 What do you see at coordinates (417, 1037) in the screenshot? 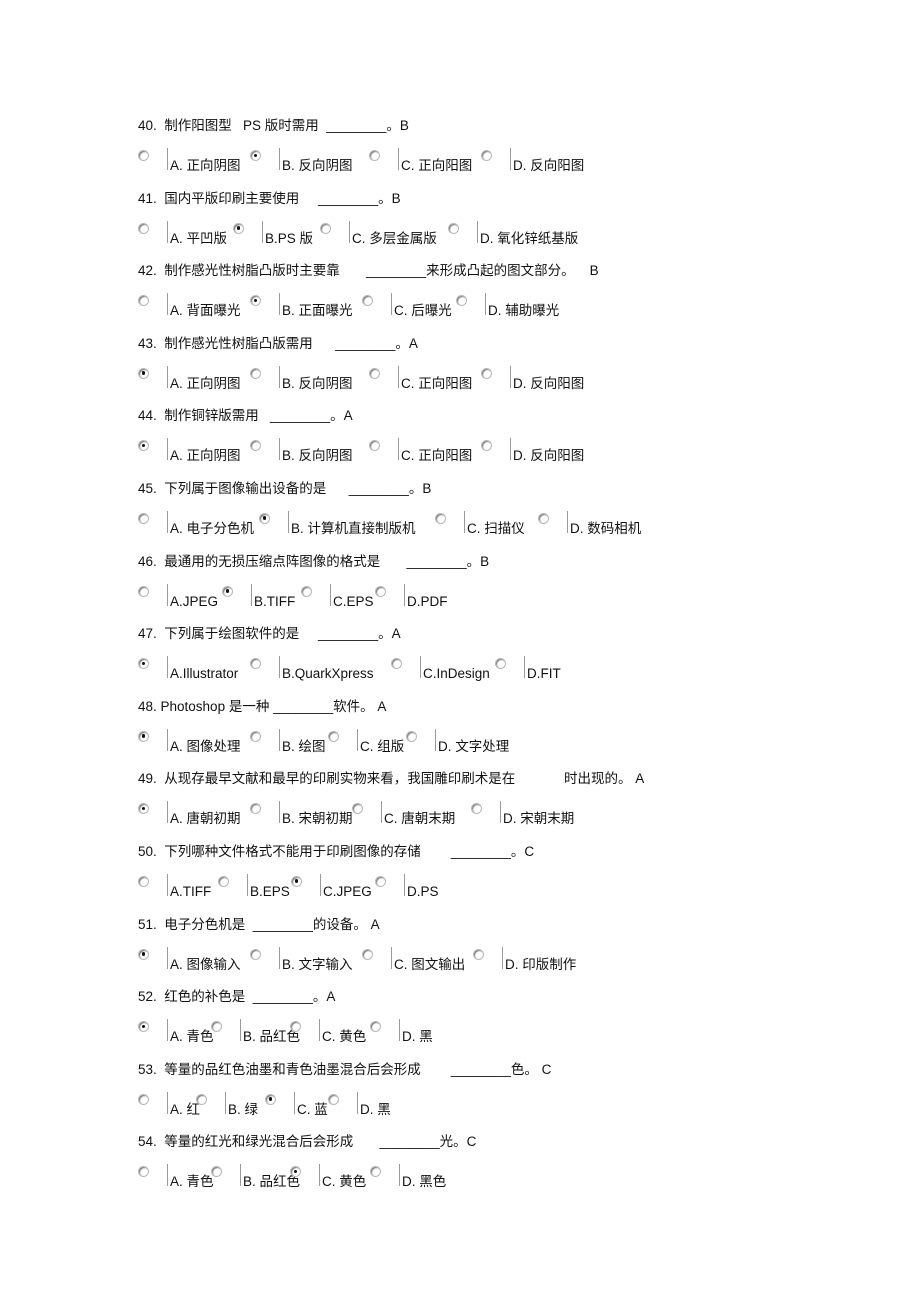
I see `option-label: D. 黑` at bounding box center [417, 1037].